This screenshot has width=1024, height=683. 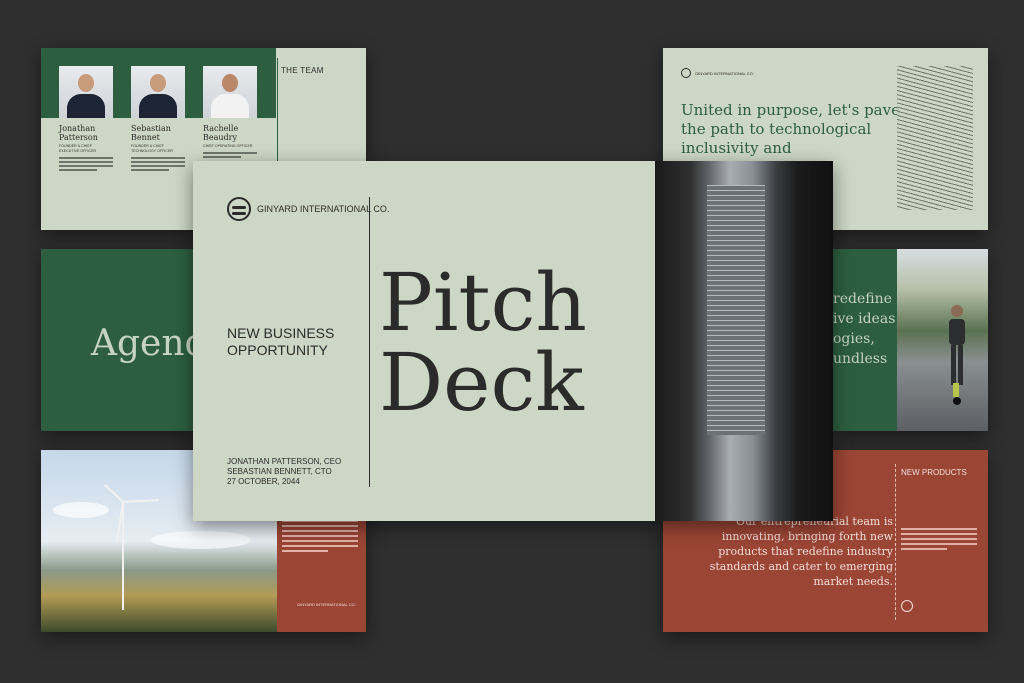 I want to click on products-body-text, so click(x=939, y=540).